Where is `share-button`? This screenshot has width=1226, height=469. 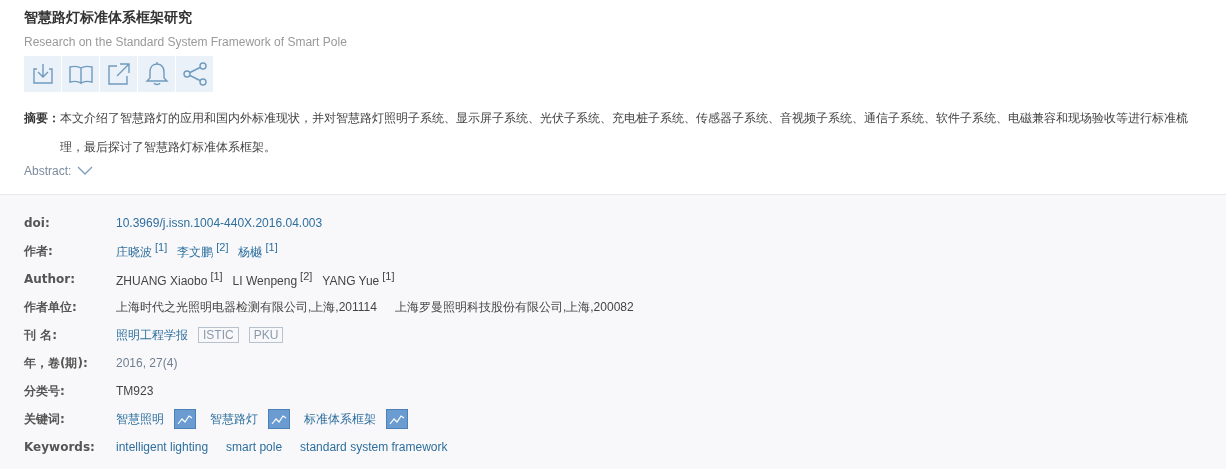
share-button is located at coordinates (194, 74).